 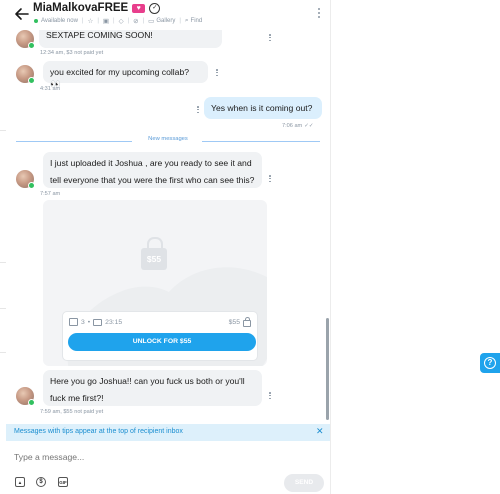 What do you see at coordinates (80, 8) in the screenshot?
I see `chat-title: MiaMalkovaFREE` at bounding box center [80, 8].